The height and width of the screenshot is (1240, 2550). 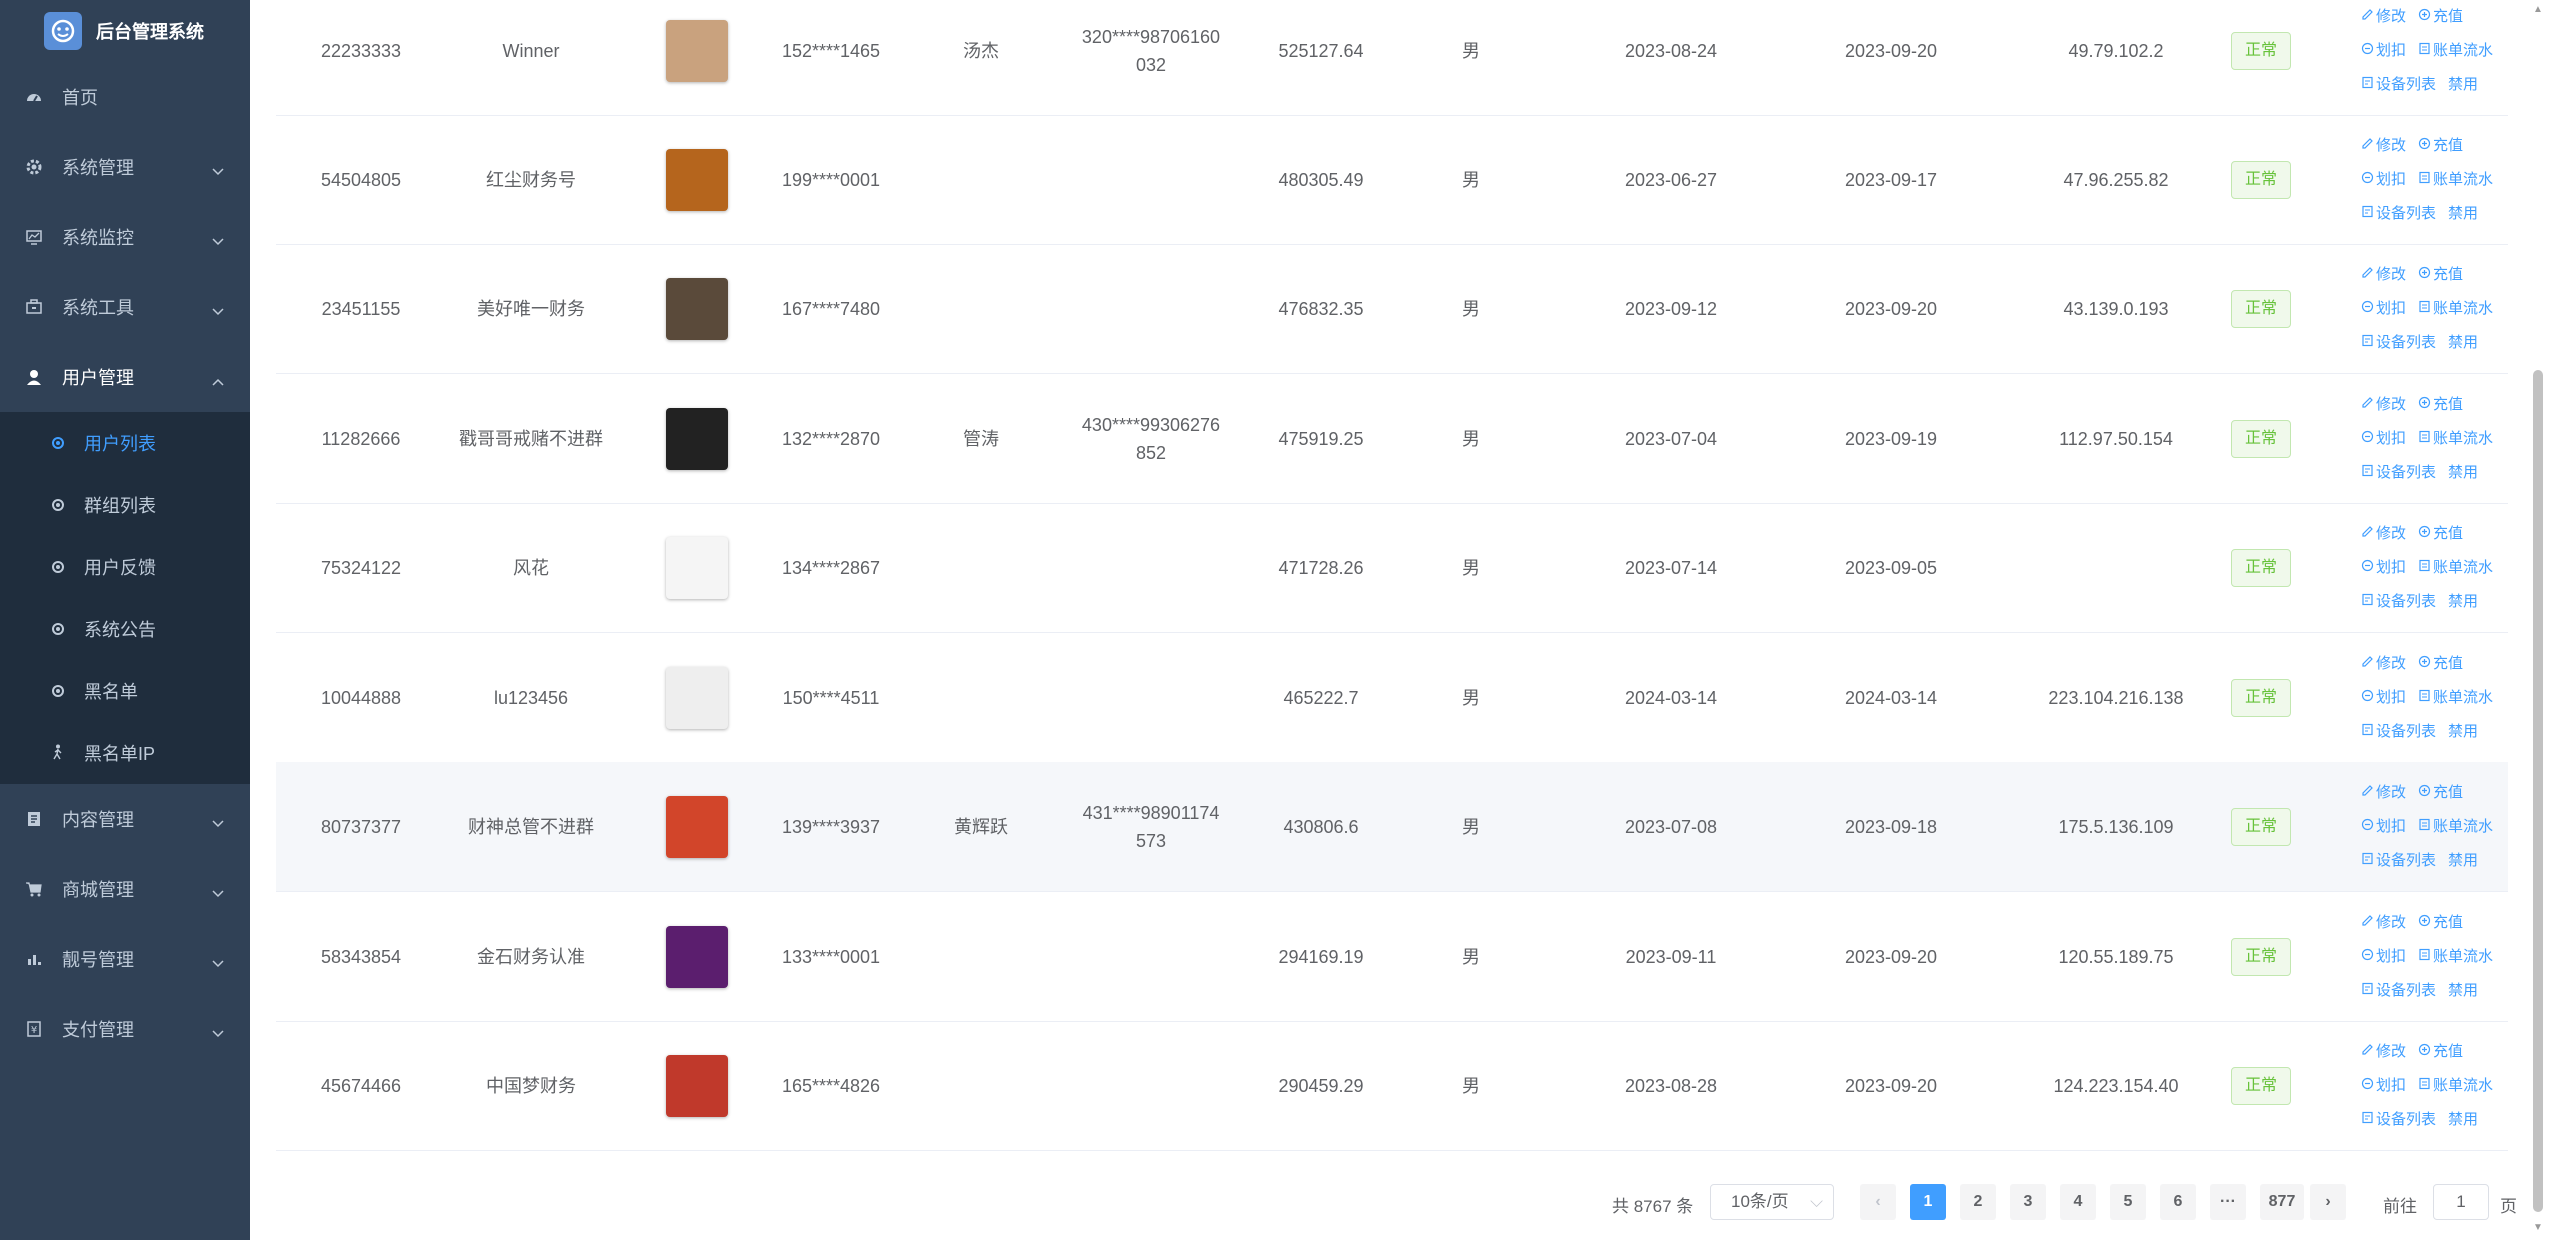 What do you see at coordinates (125, 959) in the screenshot?
I see `sidebar-item-pretty-number: 靓号管理` at bounding box center [125, 959].